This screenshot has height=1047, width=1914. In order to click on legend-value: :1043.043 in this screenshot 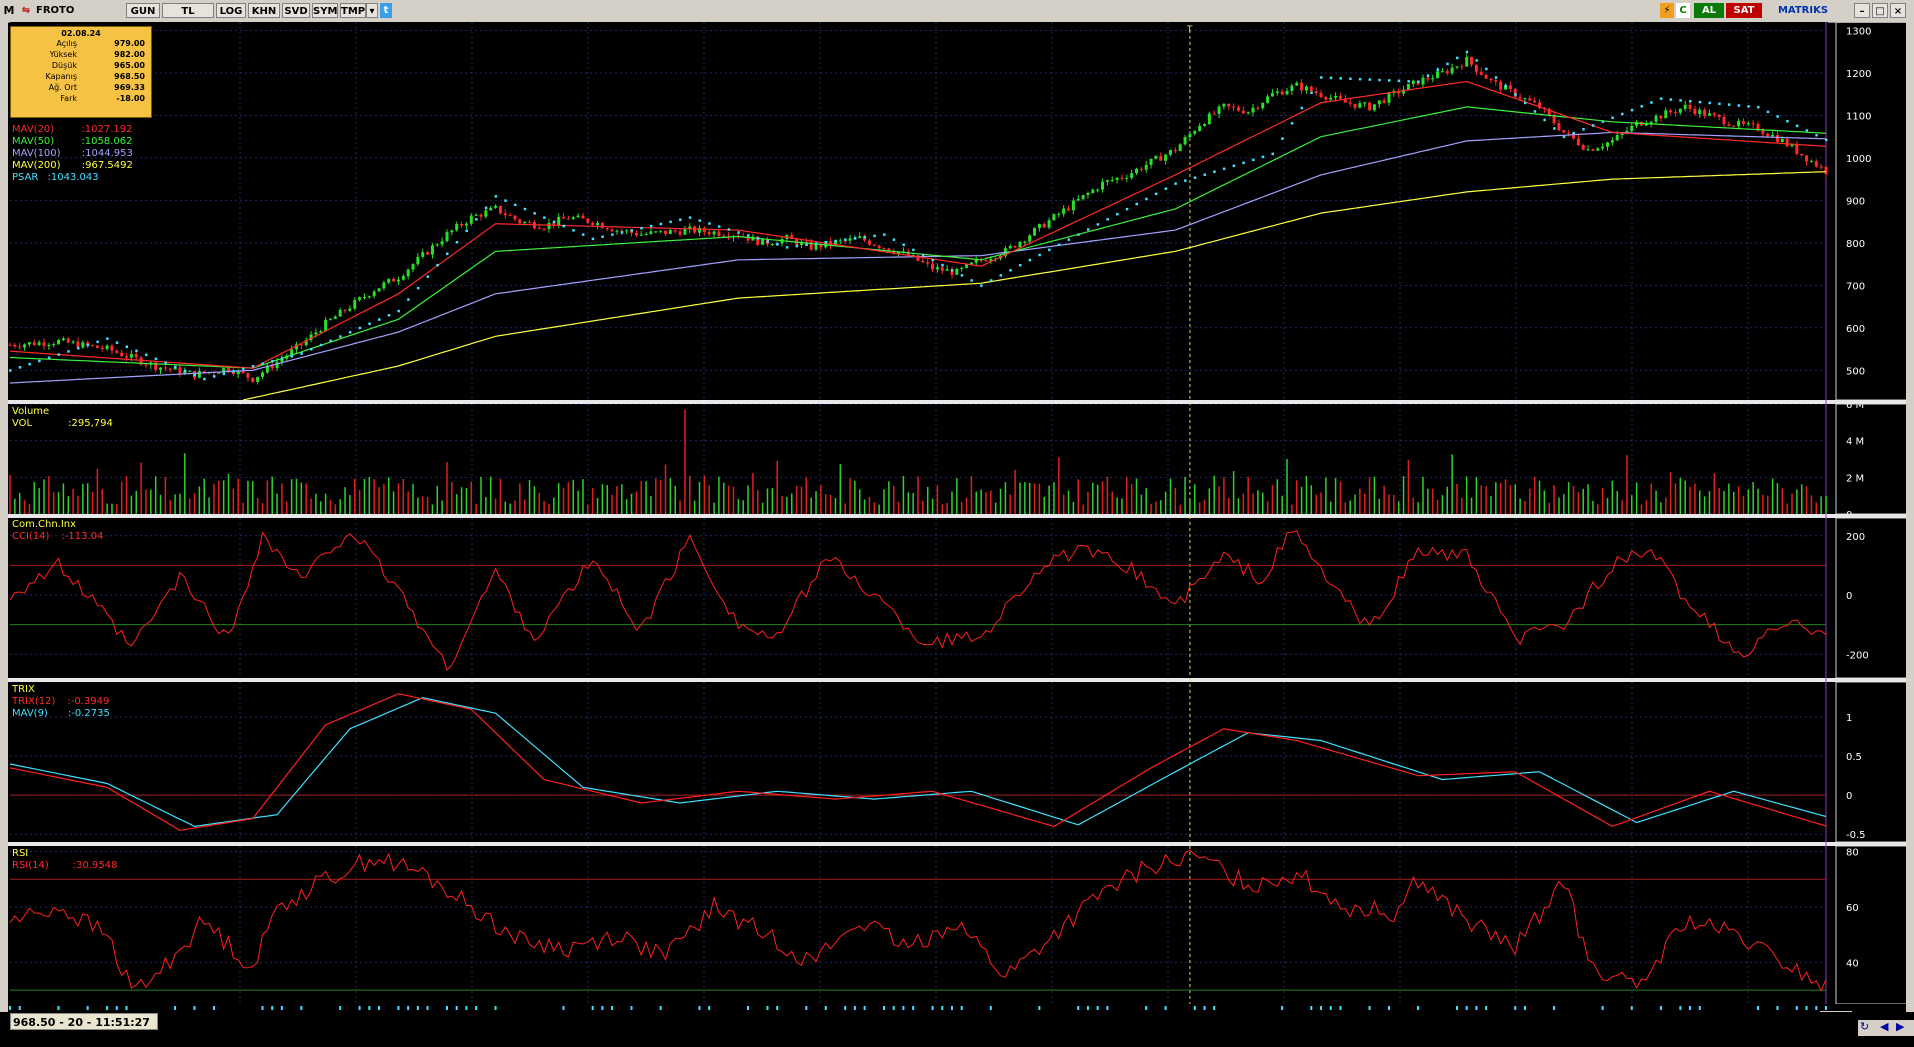, I will do `click(73, 177)`.